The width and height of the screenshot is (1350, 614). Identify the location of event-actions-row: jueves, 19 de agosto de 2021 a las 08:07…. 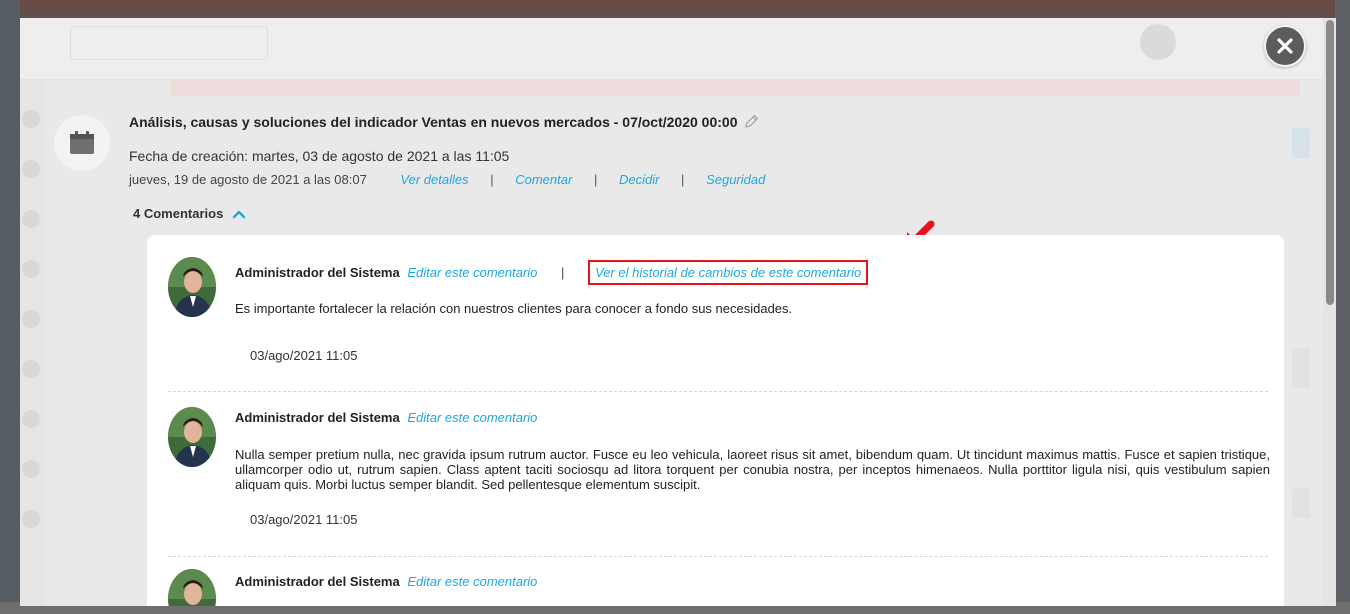
(447, 179).